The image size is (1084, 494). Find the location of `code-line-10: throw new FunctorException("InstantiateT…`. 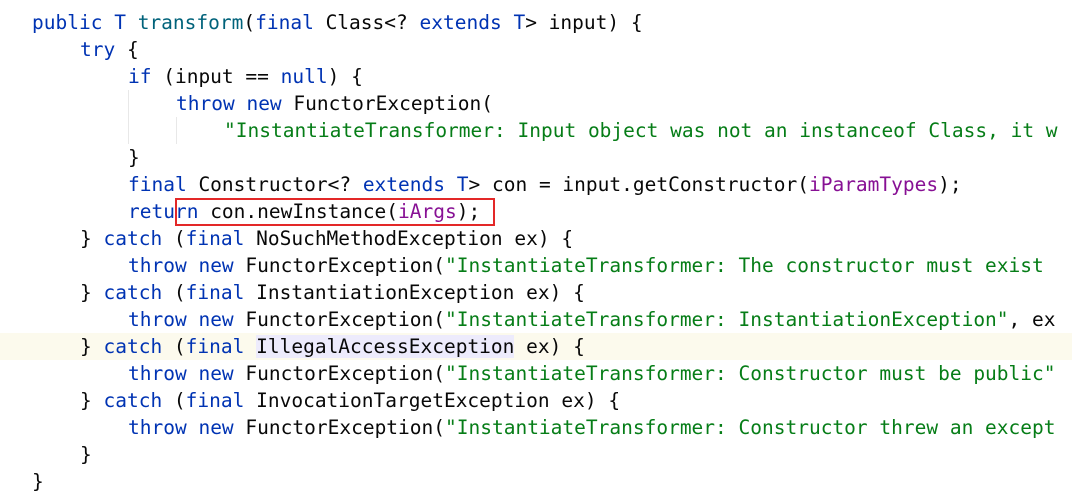

code-line-10: throw new FunctorException("InstantiateT… is located at coordinates (542, 265).